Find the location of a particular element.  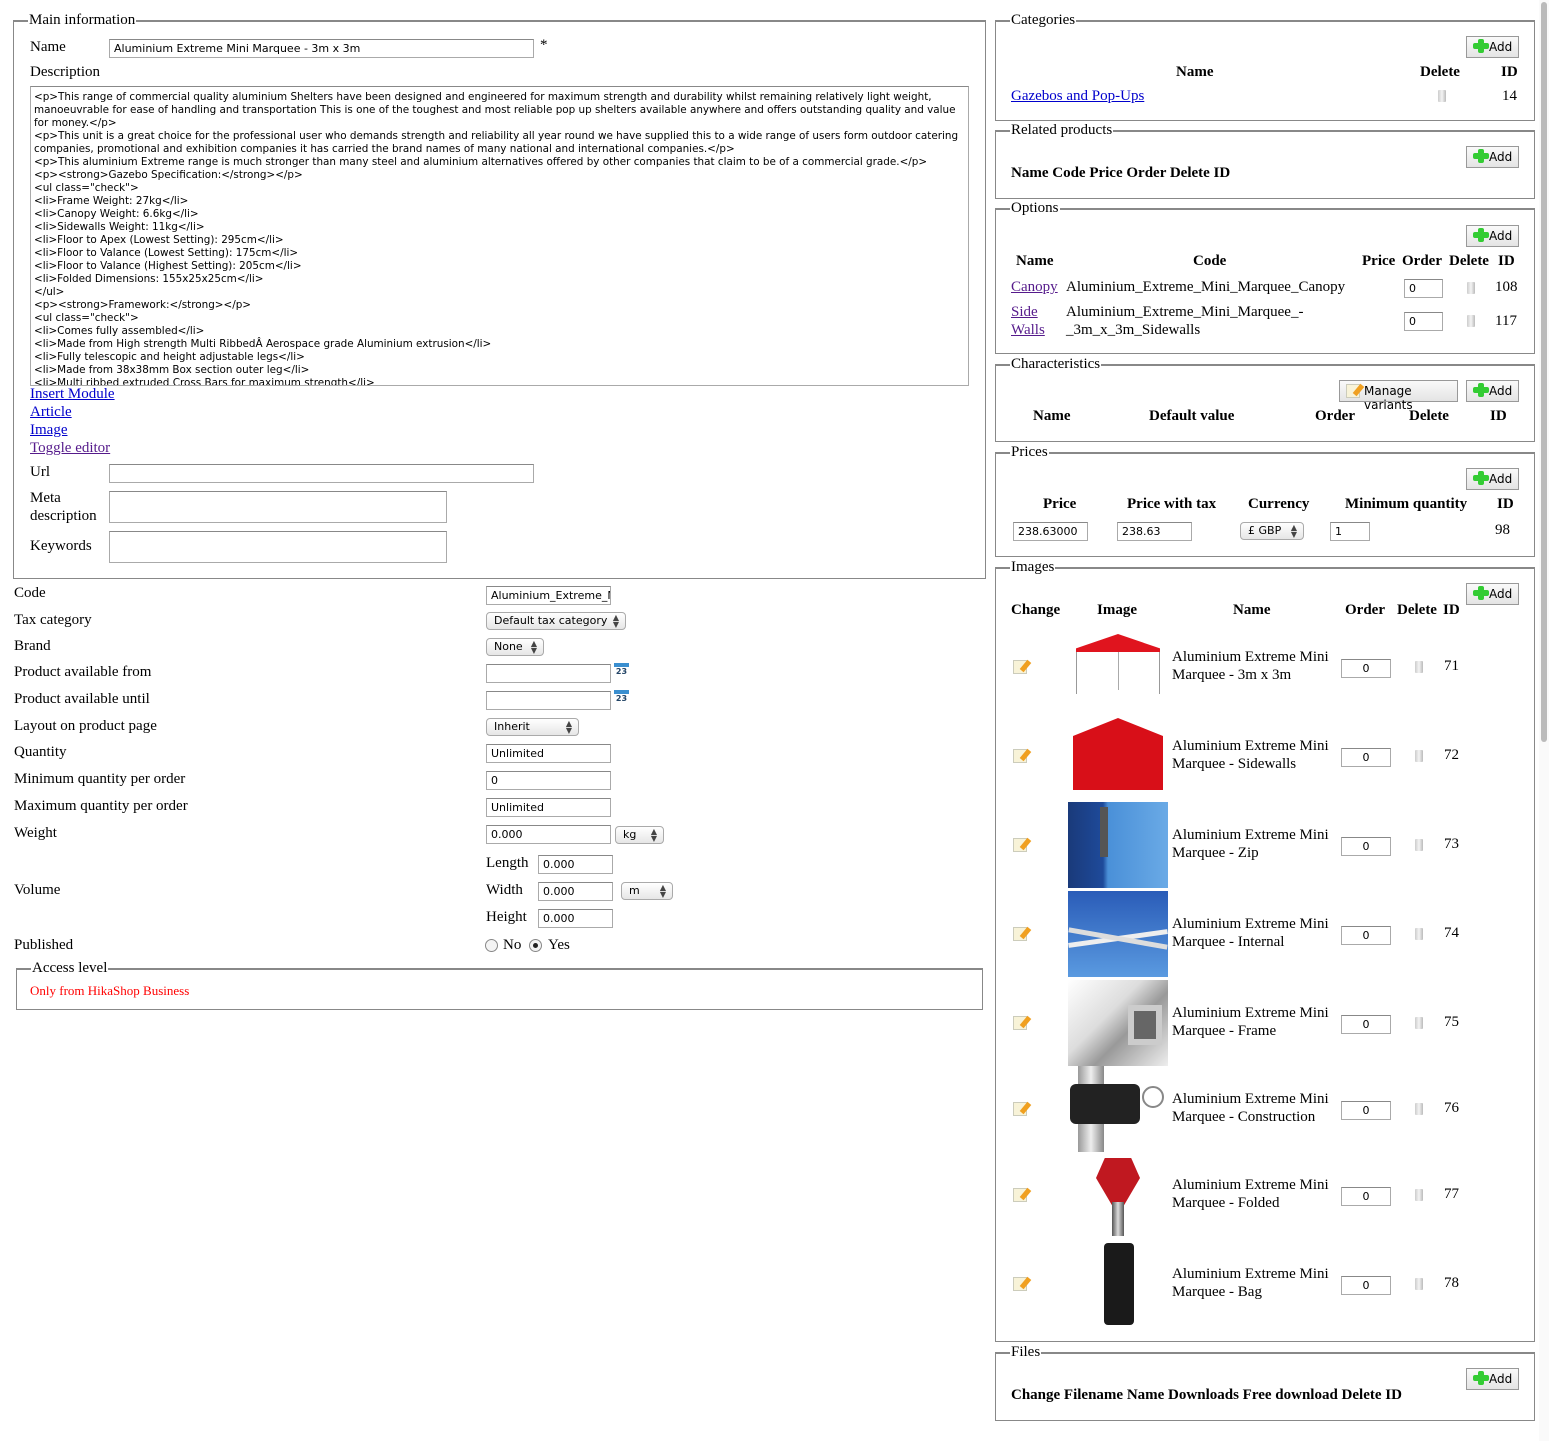

article-link: Article is located at coordinates (51, 412).